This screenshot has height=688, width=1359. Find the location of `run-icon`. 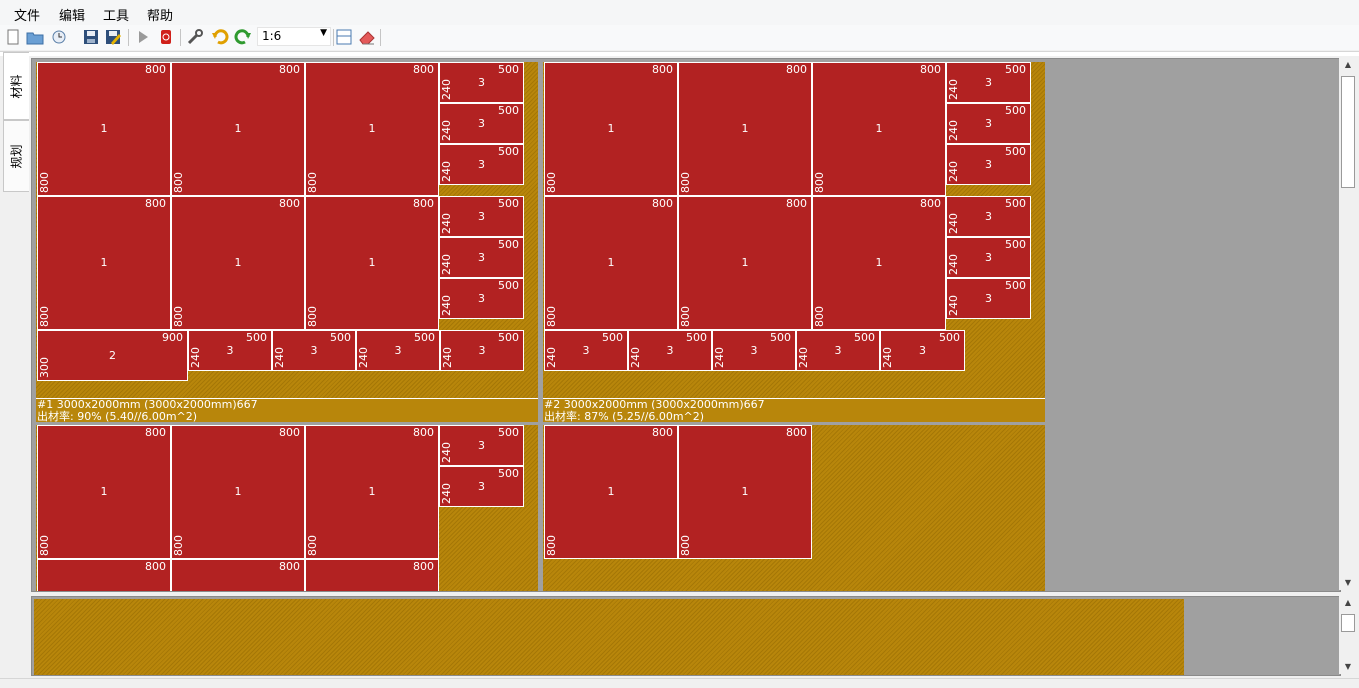

run-icon is located at coordinates (143, 37).